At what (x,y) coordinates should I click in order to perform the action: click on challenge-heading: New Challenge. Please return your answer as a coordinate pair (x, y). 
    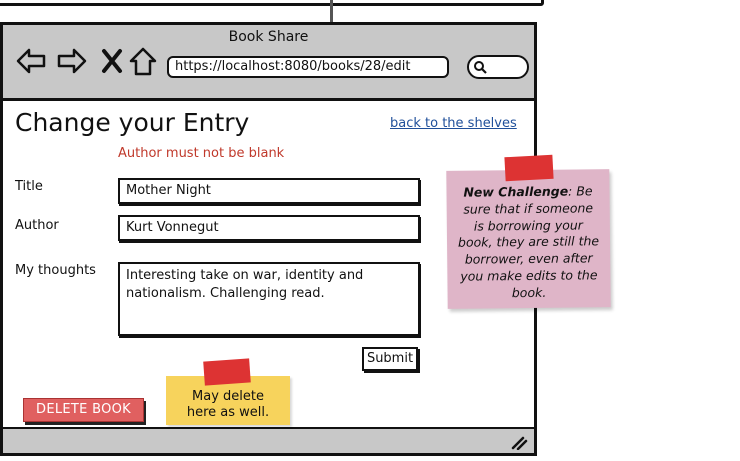
    Looking at the image, I should click on (516, 191).